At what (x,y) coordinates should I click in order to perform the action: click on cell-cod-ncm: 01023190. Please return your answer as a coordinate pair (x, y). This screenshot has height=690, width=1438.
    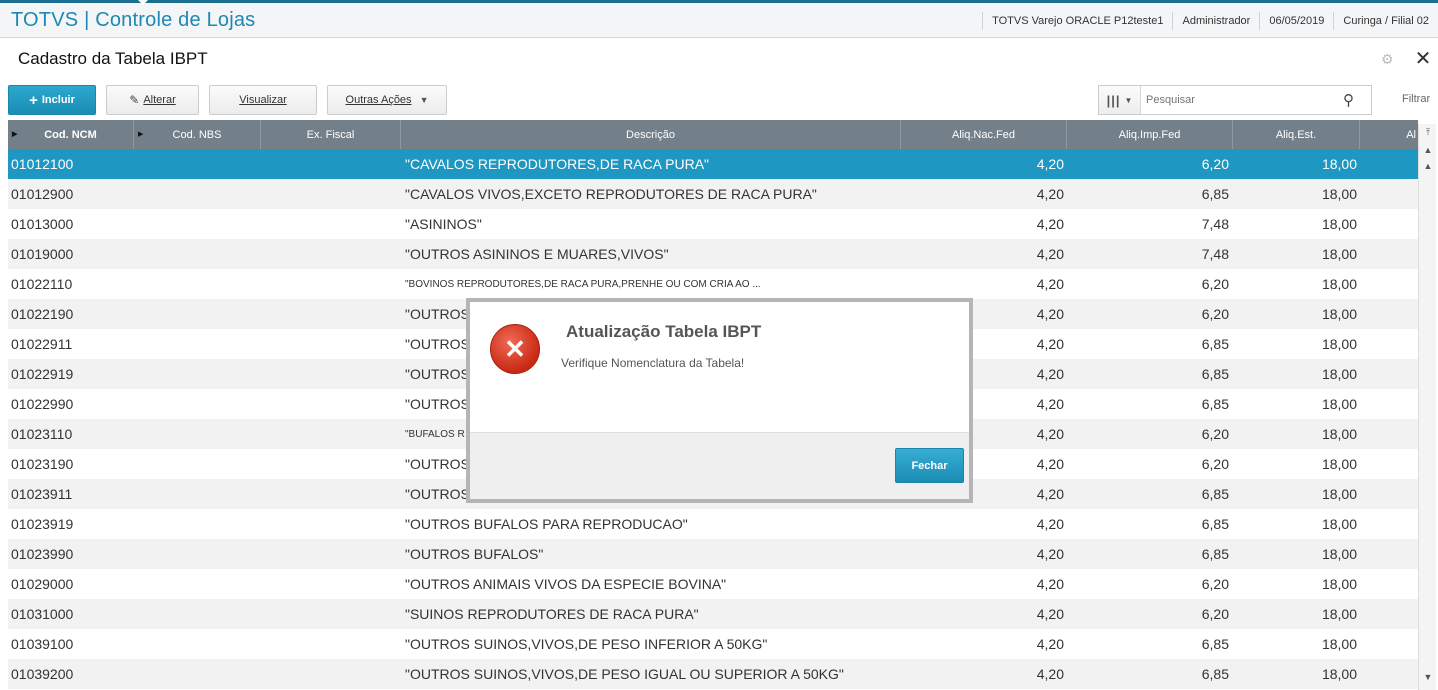
    Looking at the image, I should click on (42, 464).